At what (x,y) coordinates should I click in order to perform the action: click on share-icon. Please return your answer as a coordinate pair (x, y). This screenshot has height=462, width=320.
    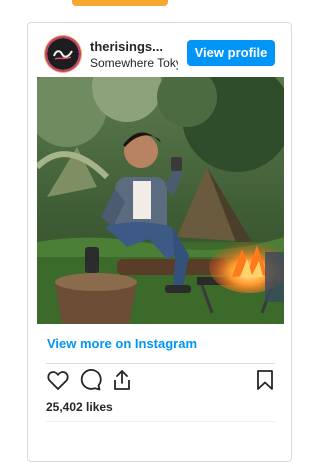
    Looking at the image, I should click on (122, 380).